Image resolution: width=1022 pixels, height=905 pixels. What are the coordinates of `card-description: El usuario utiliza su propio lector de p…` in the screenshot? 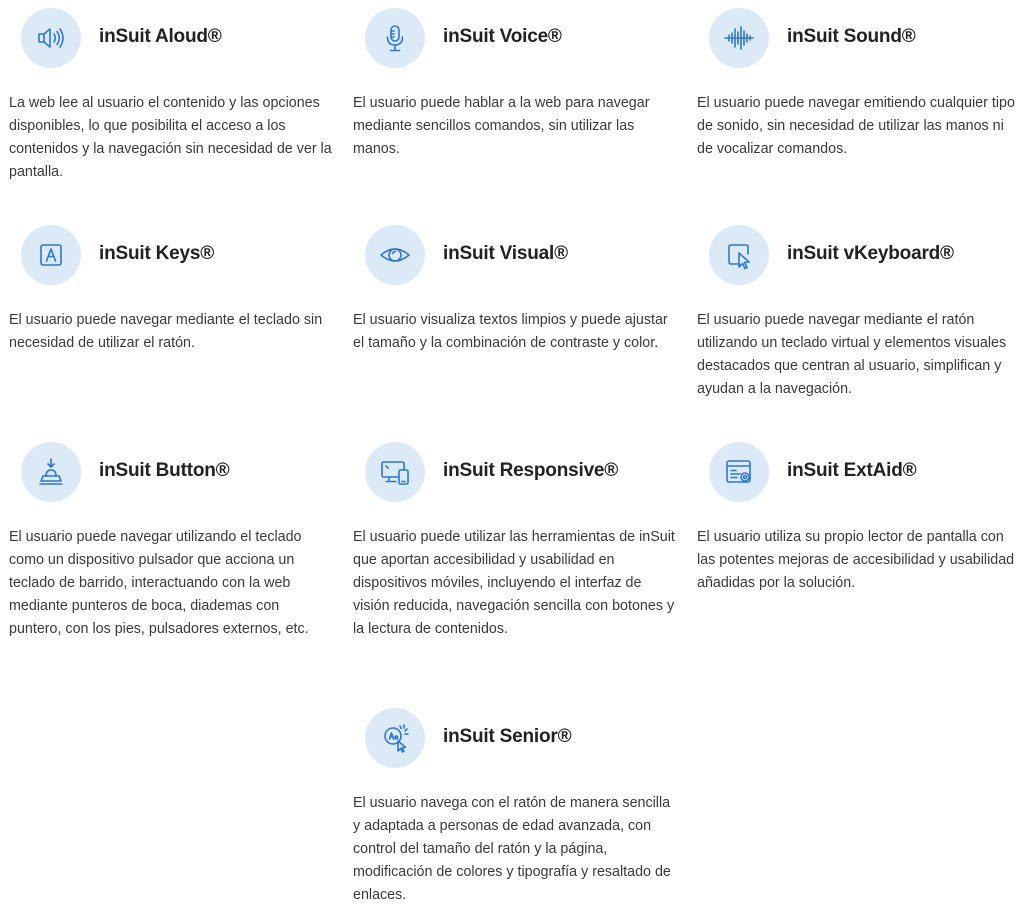 It's located at (856, 560).